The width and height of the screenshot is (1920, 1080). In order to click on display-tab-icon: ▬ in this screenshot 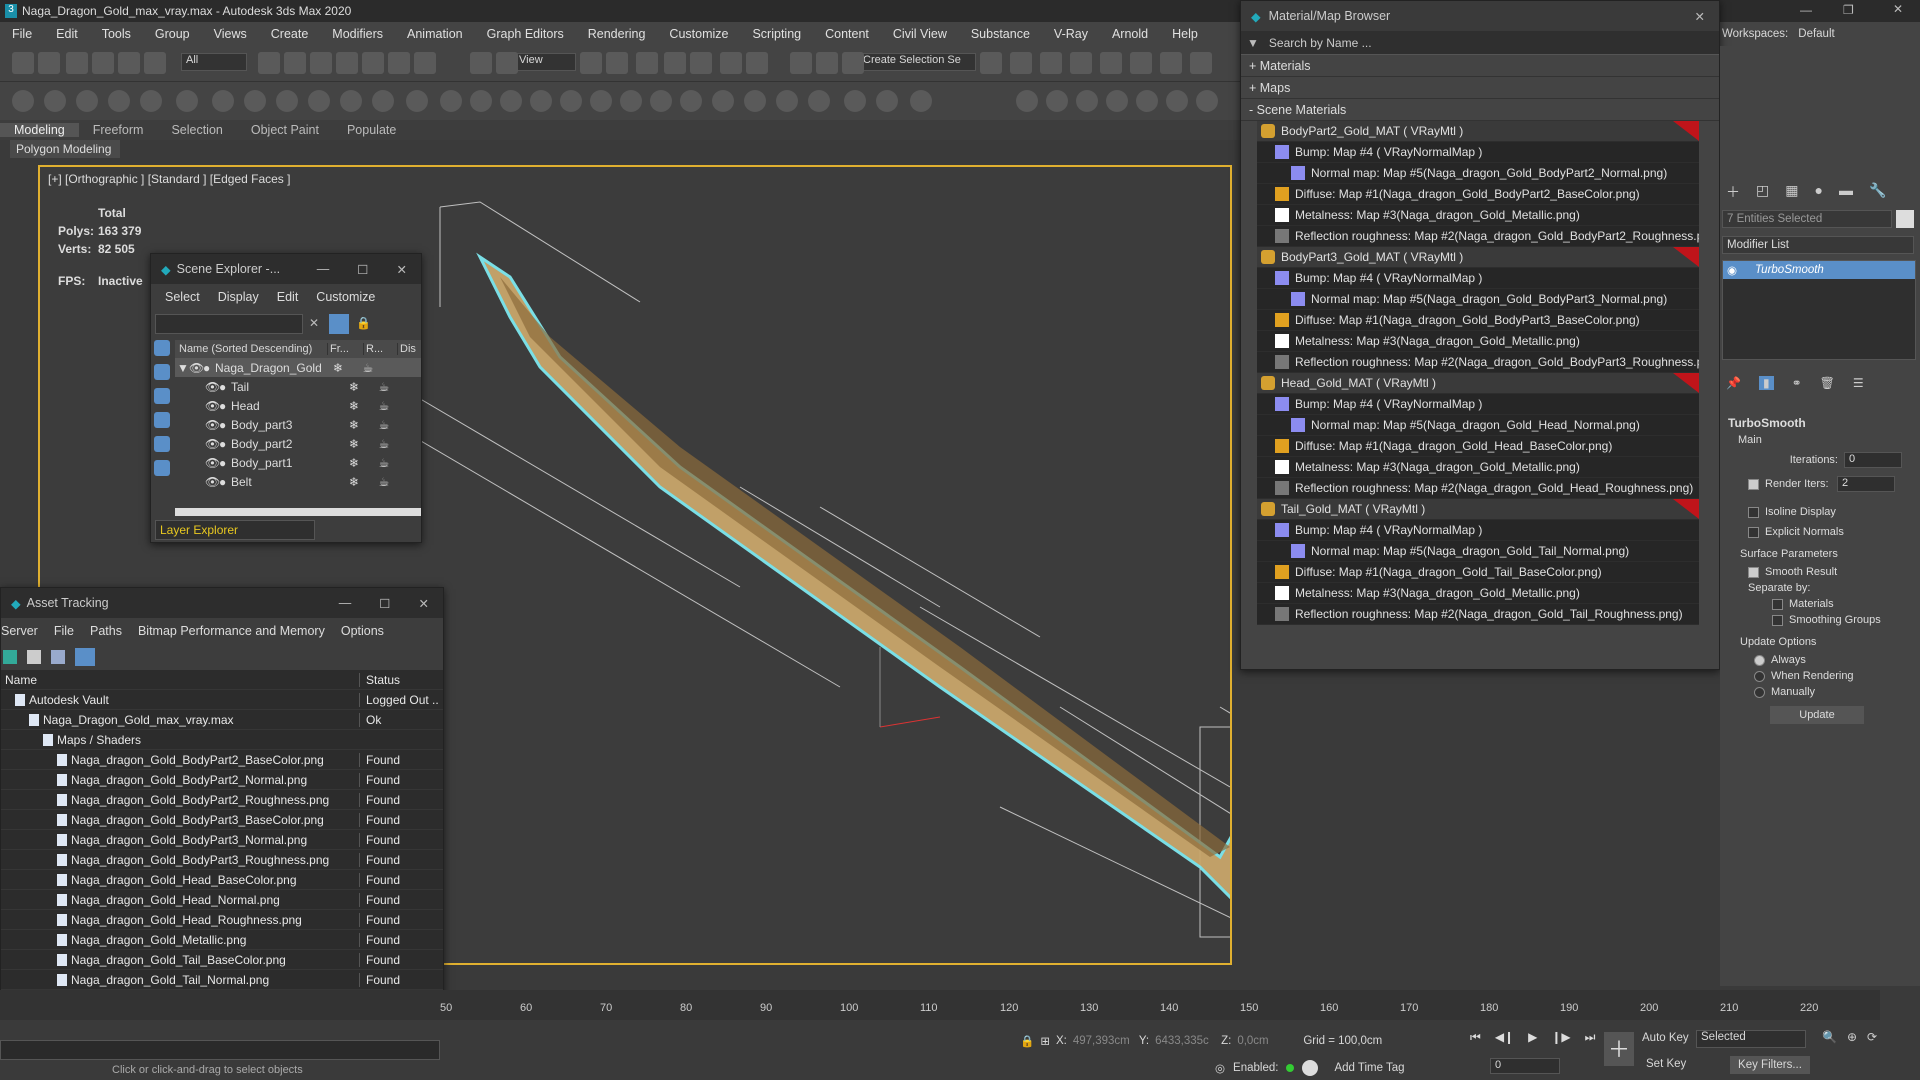, I will do `click(1846, 192)`.